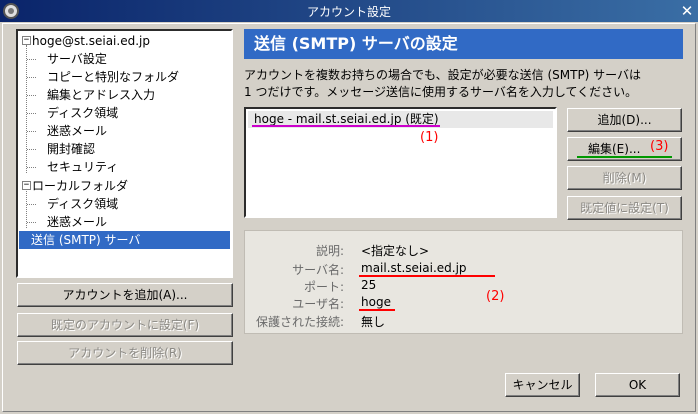 The height and width of the screenshot is (414, 698). Describe the element at coordinates (125, 325) in the screenshot. I see `set-default-account-button: 既定のアカウントに設定(F)` at that location.